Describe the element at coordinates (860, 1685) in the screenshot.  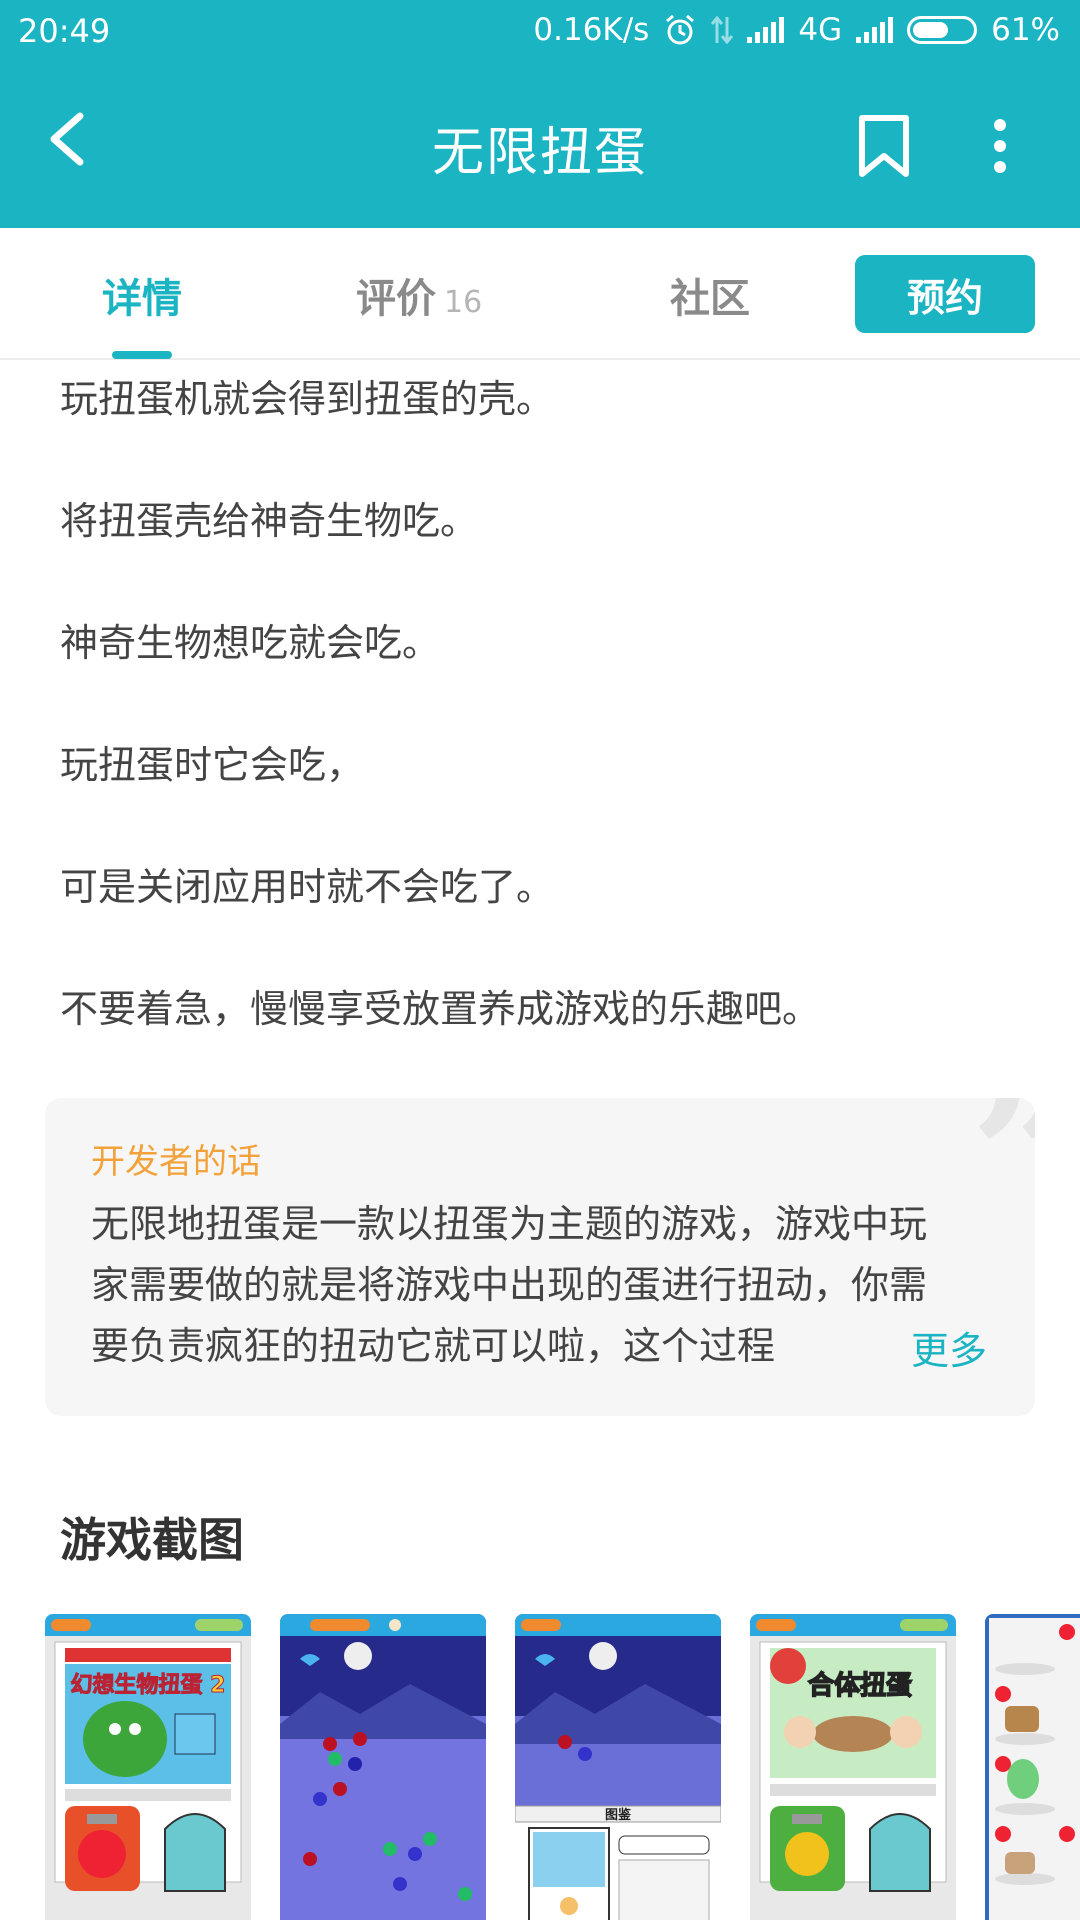
I see `screenshot-caption: 合体扭蛋` at that location.